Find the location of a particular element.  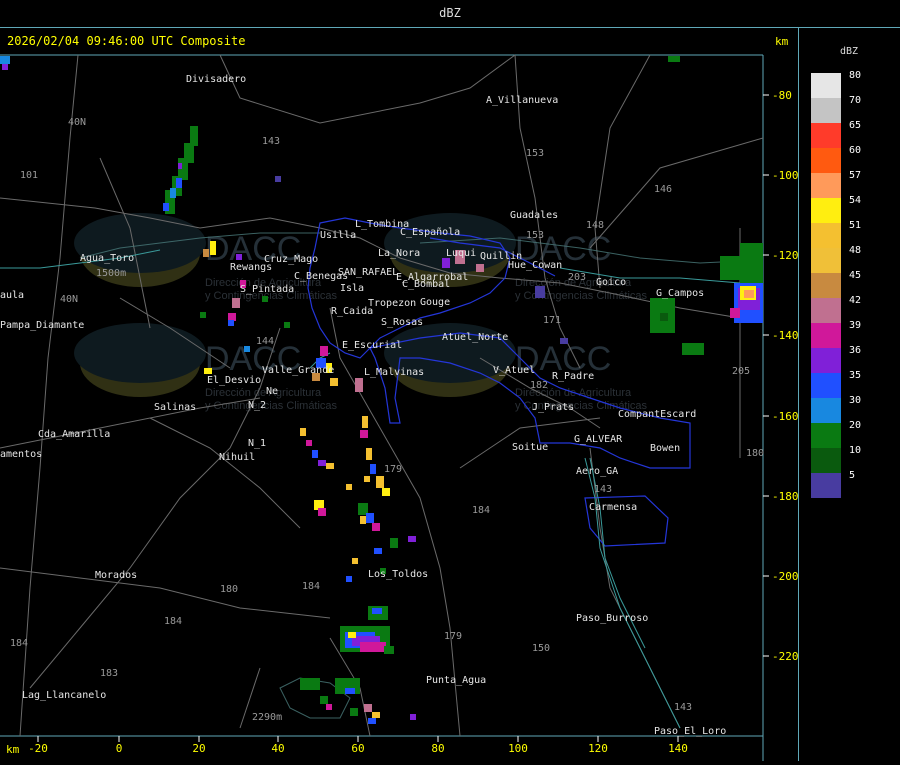

place-label: CompantEscard is located at coordinates (657, 414).